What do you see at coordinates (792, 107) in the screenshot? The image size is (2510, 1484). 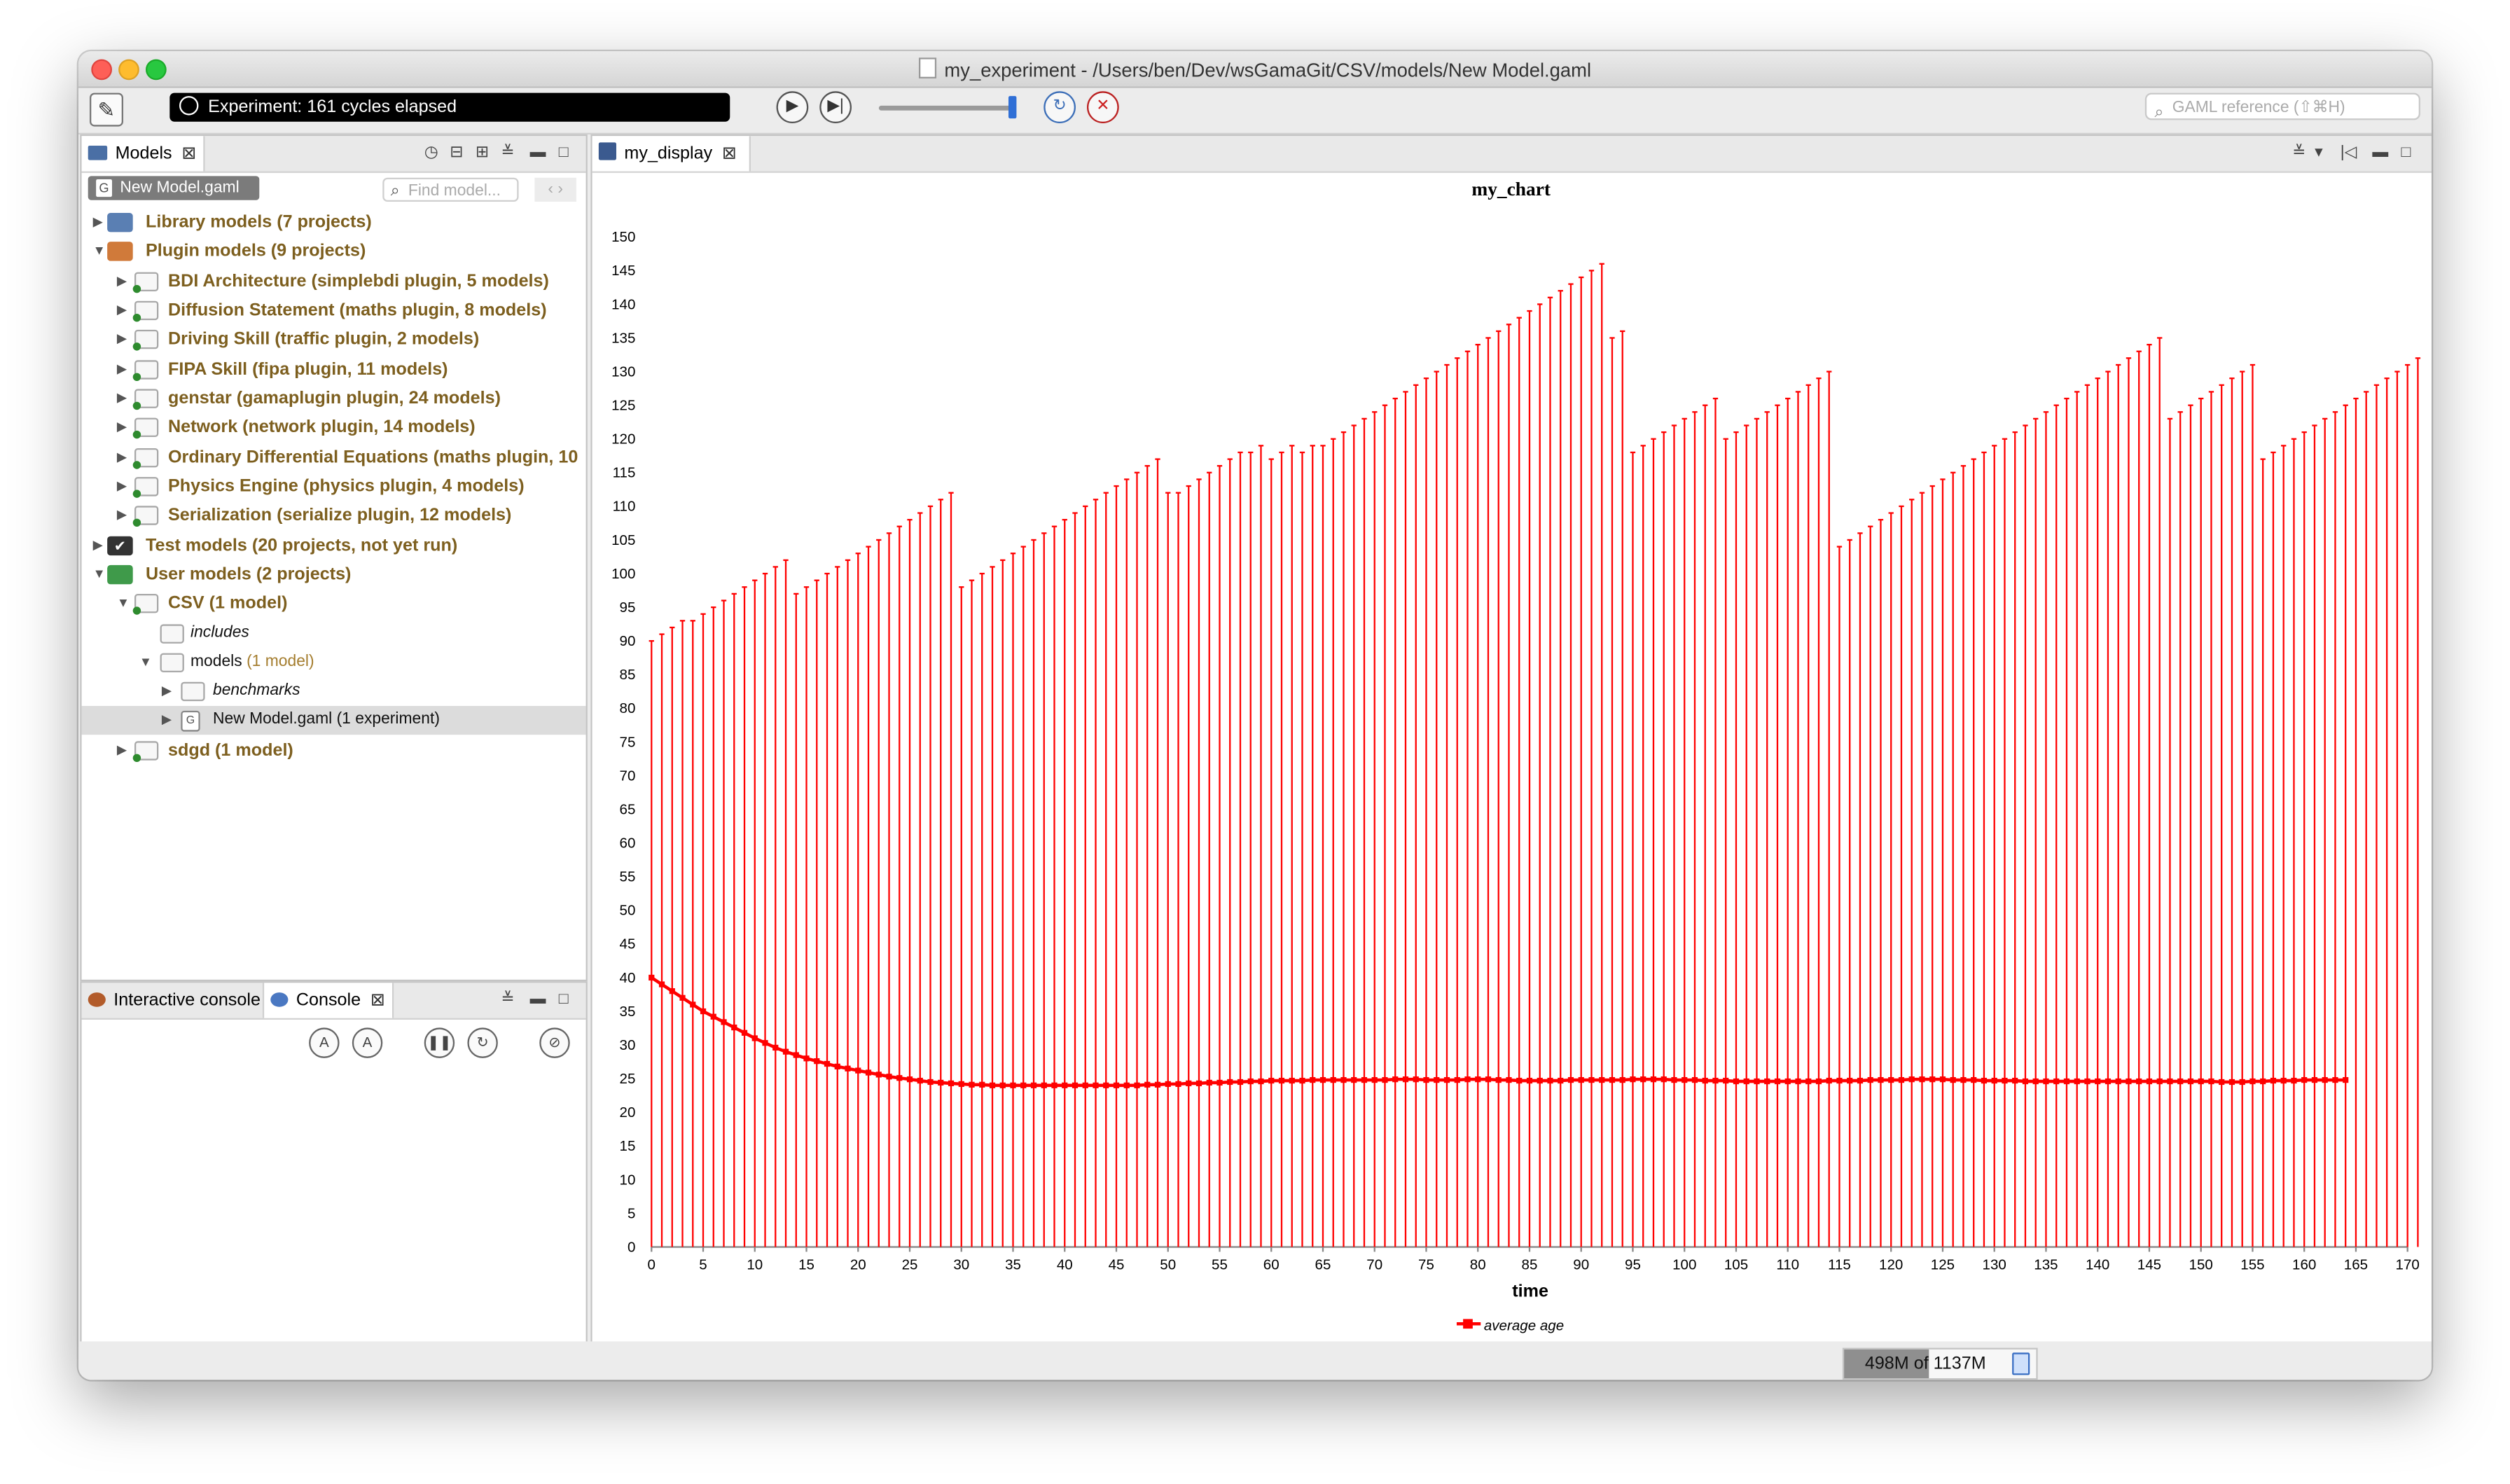 I see `run-button: ▶` at bounding box center [792, 107].